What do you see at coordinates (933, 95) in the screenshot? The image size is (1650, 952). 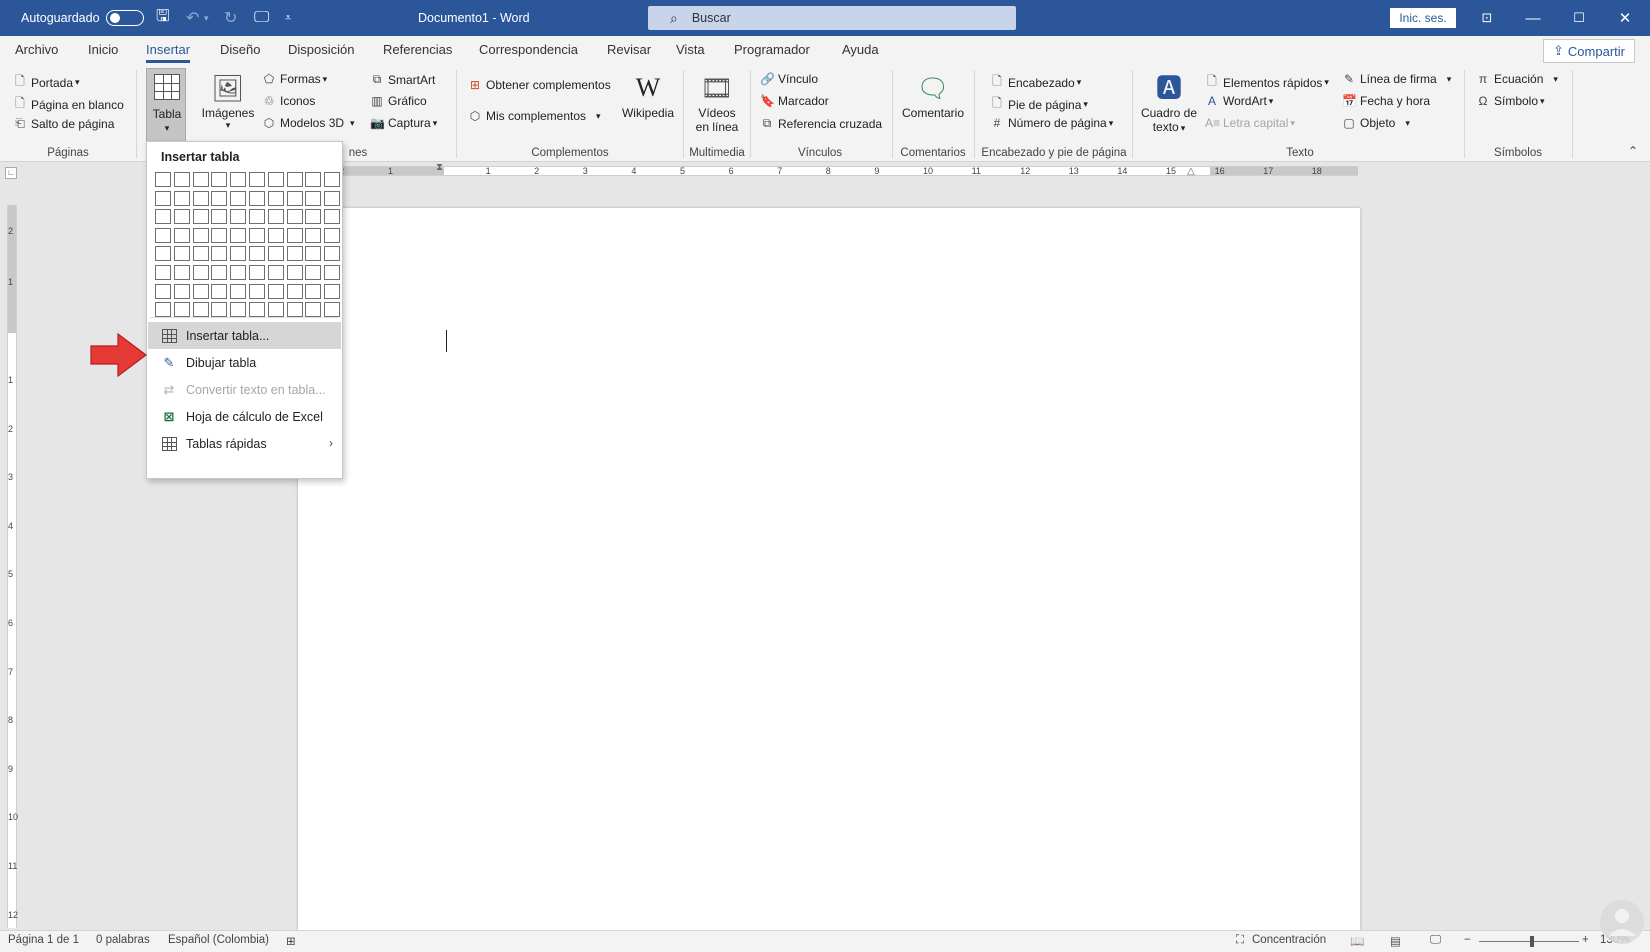 I see `comentario-button: 🗨 Comentario` at bounding box center [933, 95].